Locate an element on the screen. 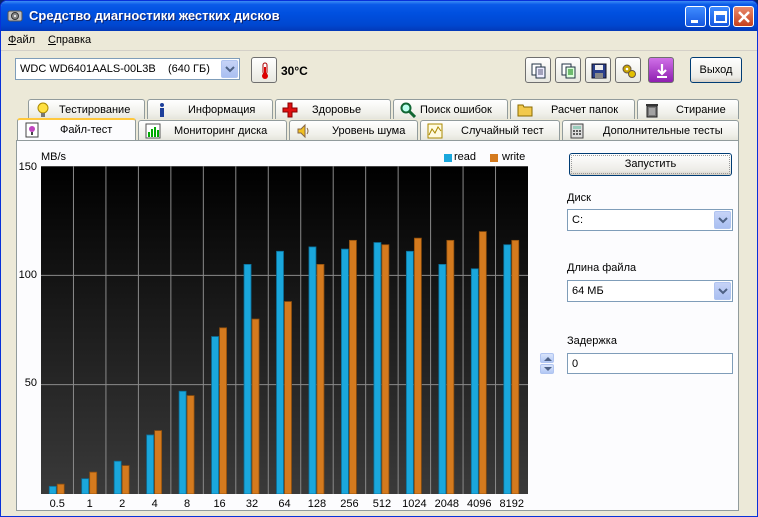  tab-testing-label: Тестирование is located at coordinates (95, 110).